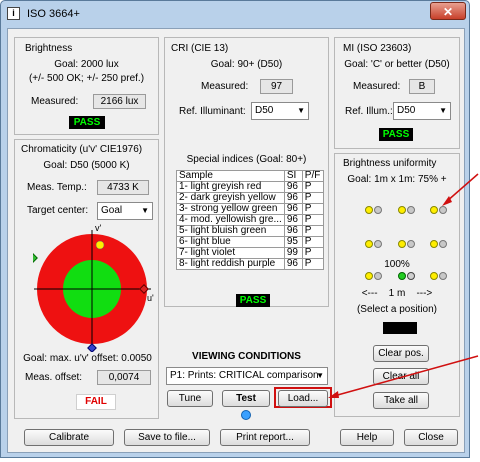 This screenshot has height=462, width=480. Describe the element at coordinates (333, 394) in the screenshot. I see `annotation-arrowhead-load` at that location.